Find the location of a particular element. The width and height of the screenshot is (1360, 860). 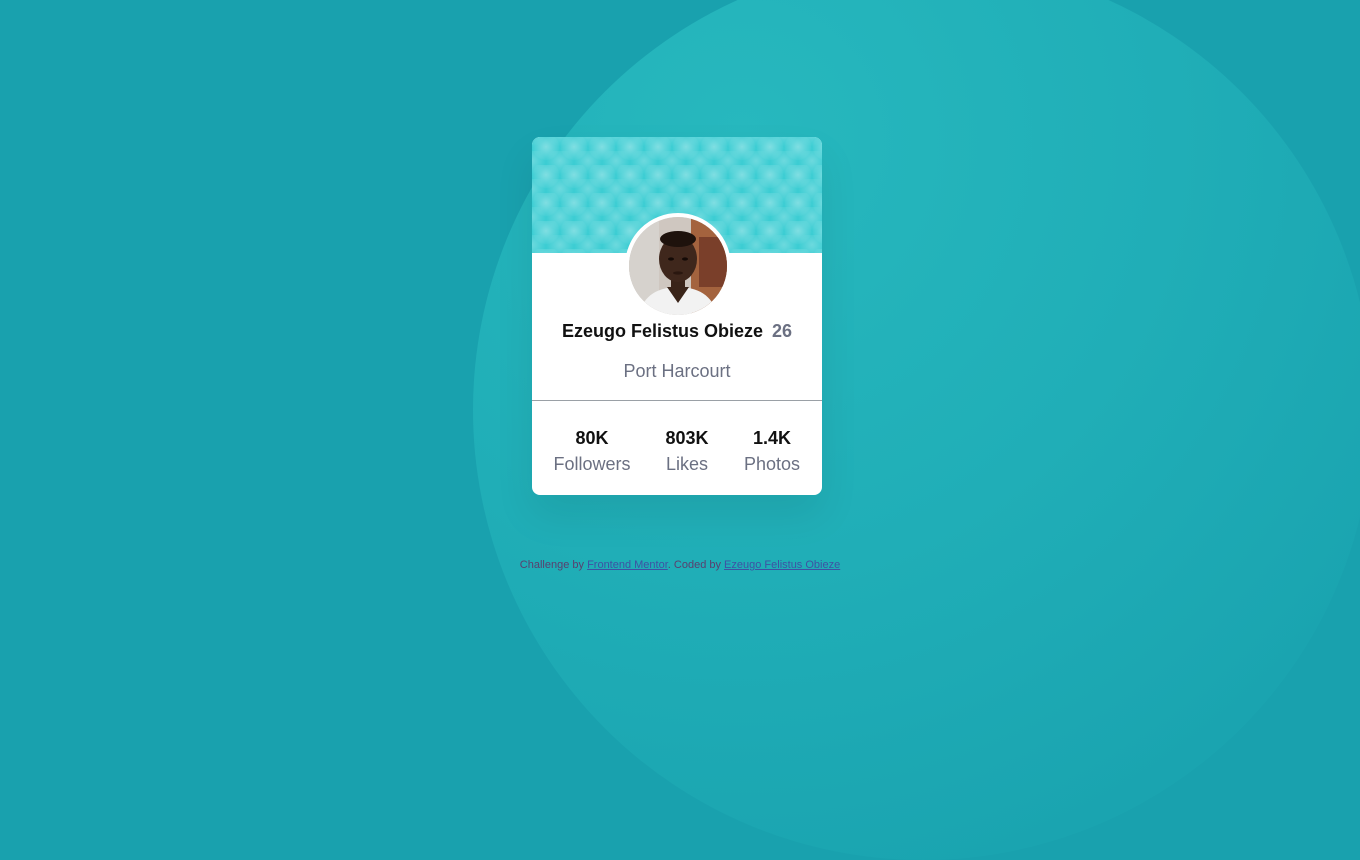

stat-label: Photos is located at coordinates (772, 464).